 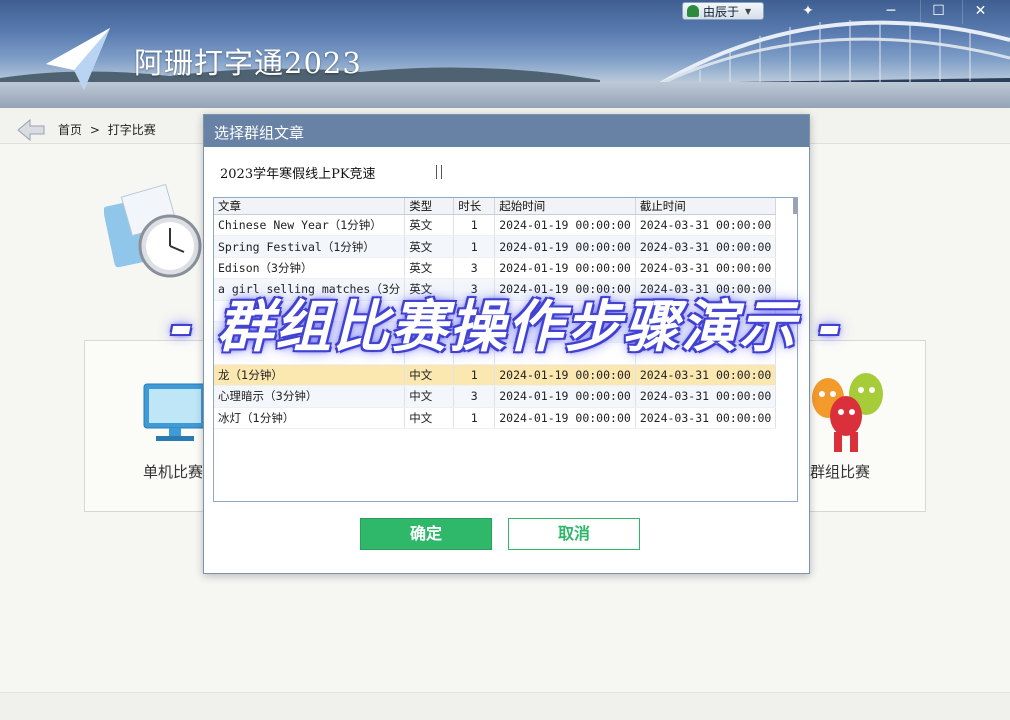 What do you see at coordinates (474, 206) in the screenshot?
I see `column-header-duration: 时长` at bounding box center [474, 206].